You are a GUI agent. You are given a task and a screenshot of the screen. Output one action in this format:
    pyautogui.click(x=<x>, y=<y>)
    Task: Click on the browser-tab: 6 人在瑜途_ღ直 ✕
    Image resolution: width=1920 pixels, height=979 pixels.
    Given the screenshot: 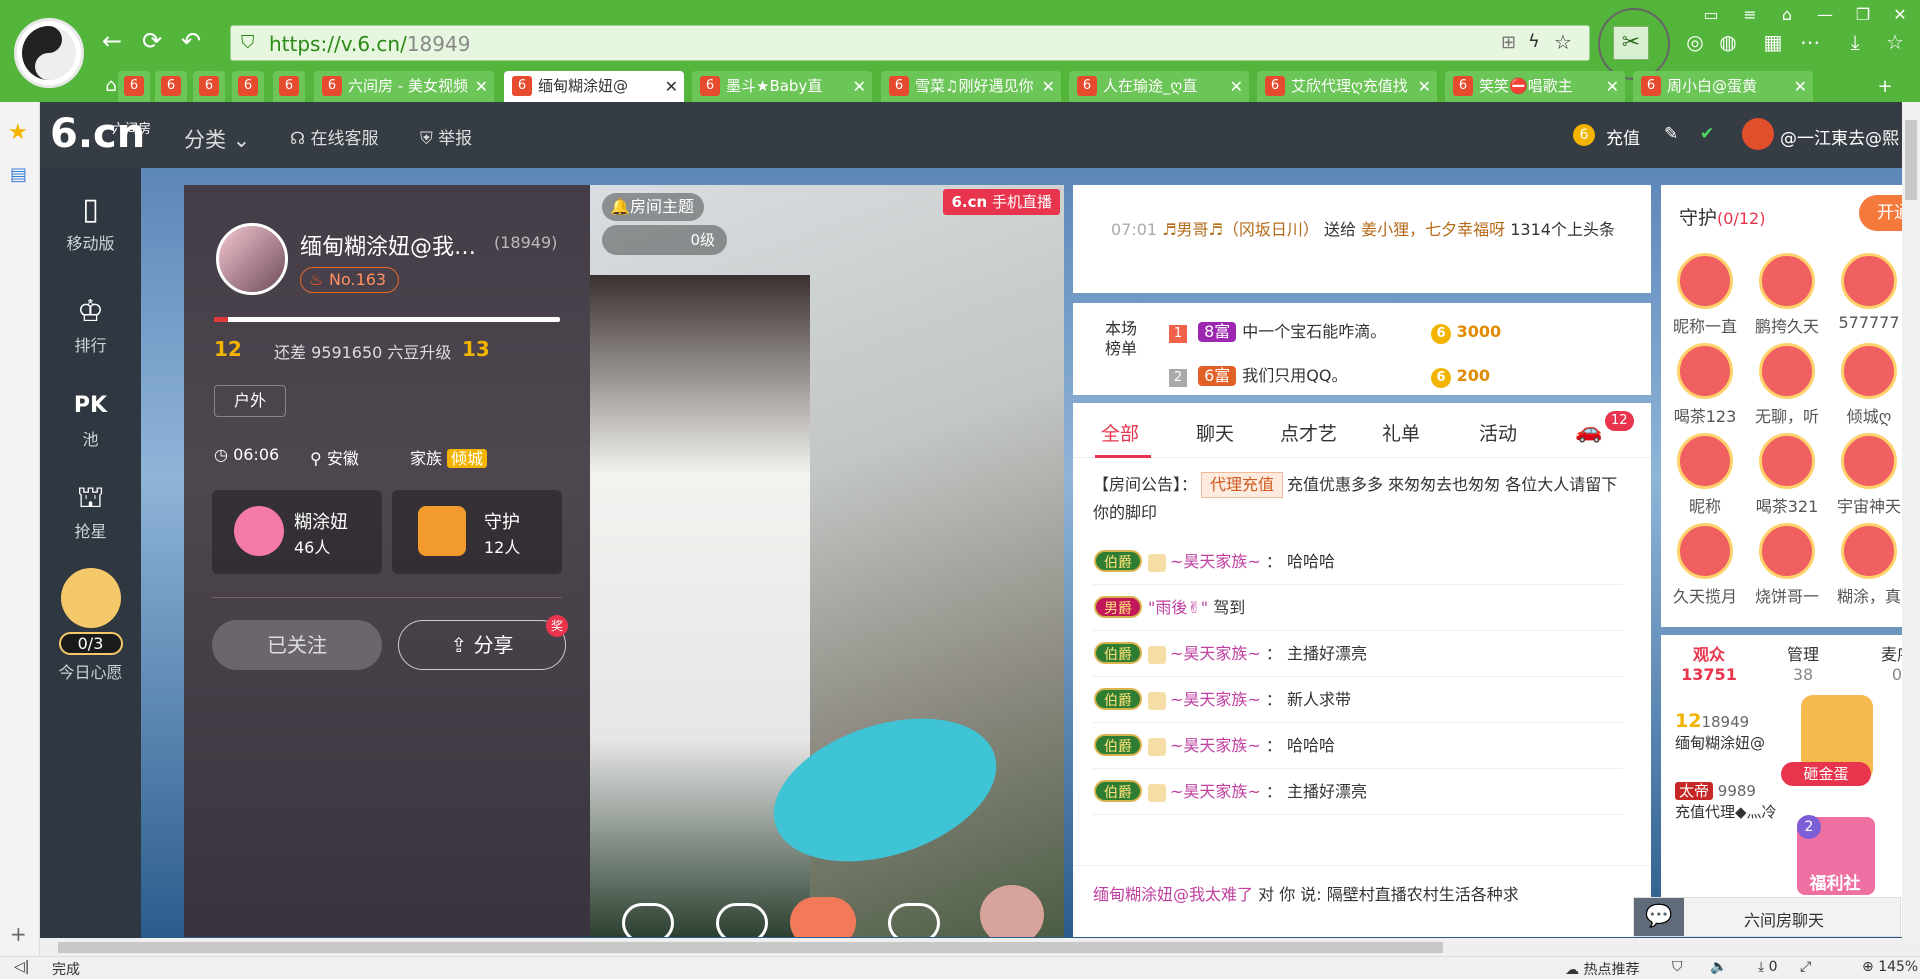 What is the action you would take?
    pyautogui.click(x=1159, y=86)
    